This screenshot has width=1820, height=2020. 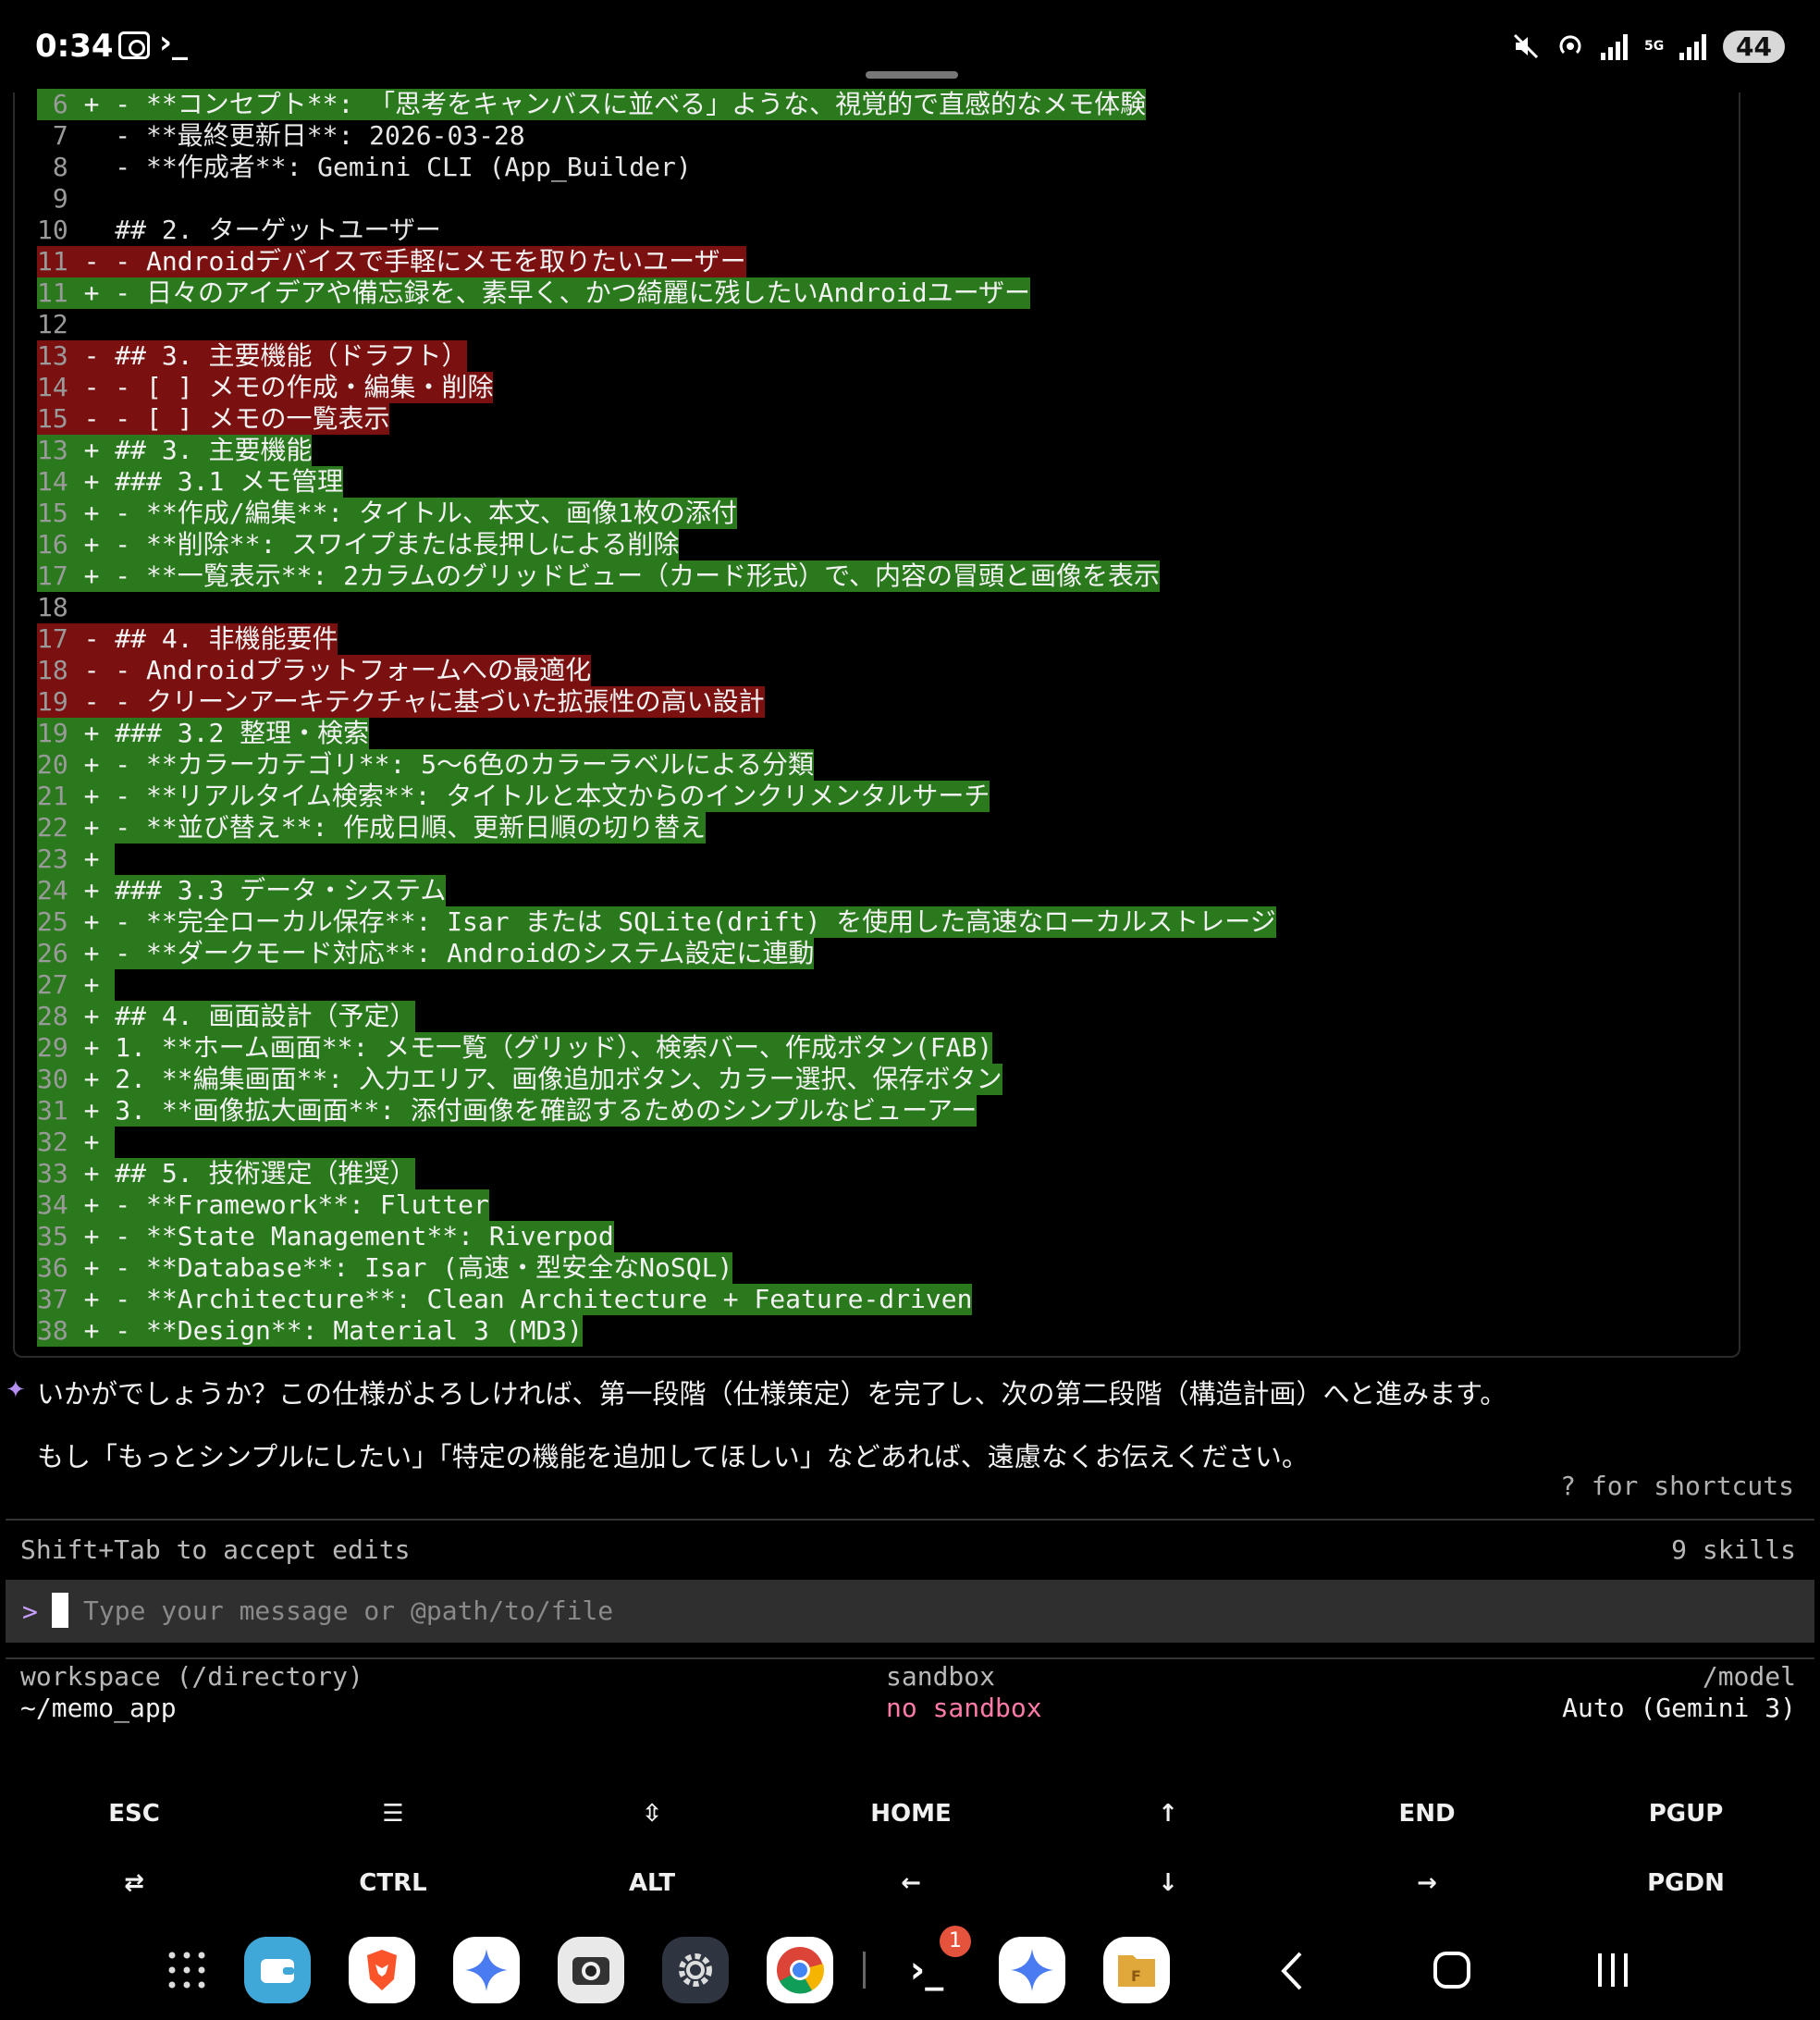 What do you see at coordinates (52, 1110) in the screenshot?
I see `line-number: 31` at bounding box center [52, 1110].